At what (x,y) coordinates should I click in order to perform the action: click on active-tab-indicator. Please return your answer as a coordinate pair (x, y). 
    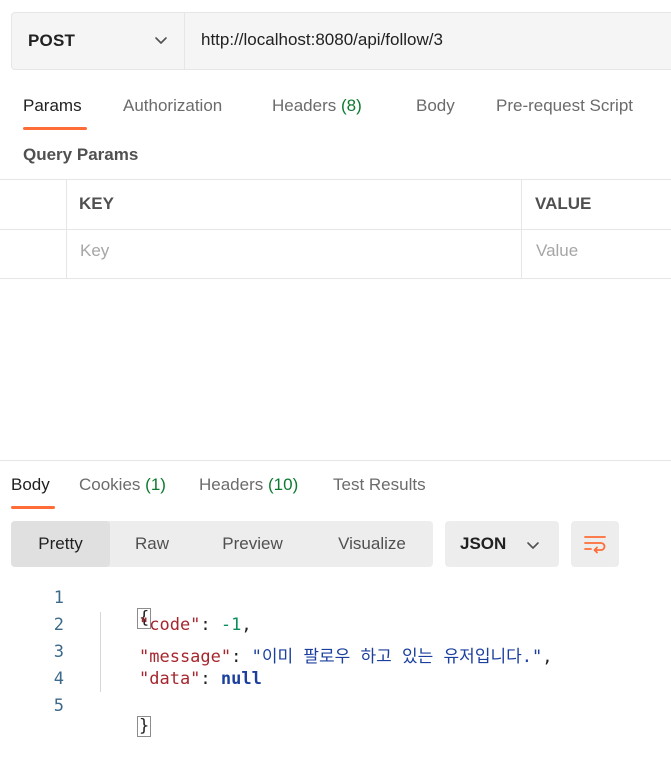
    Looking at the image, I should click on (55, 128).